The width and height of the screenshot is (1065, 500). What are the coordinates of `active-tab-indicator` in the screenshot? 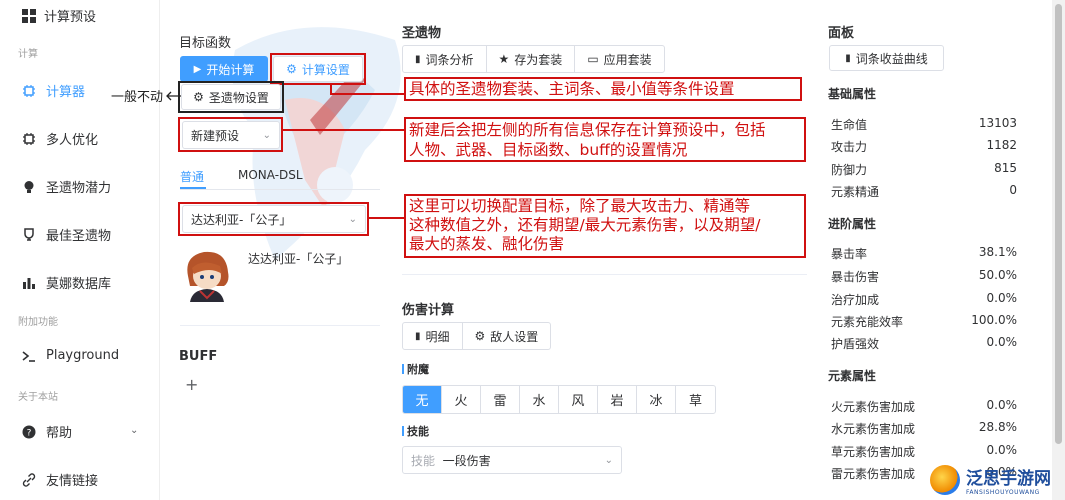 It's located at (193, 188).